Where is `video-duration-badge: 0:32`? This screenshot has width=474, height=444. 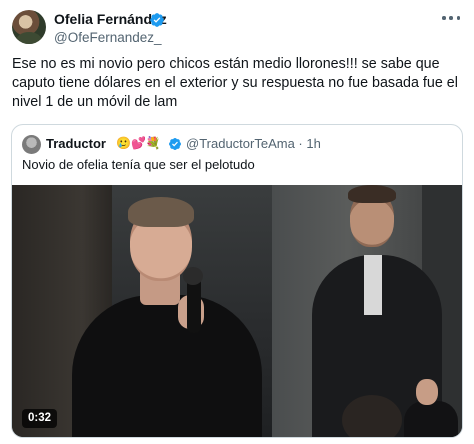 video-duration-badge: 0:32 is located at coordinates (40, 418).